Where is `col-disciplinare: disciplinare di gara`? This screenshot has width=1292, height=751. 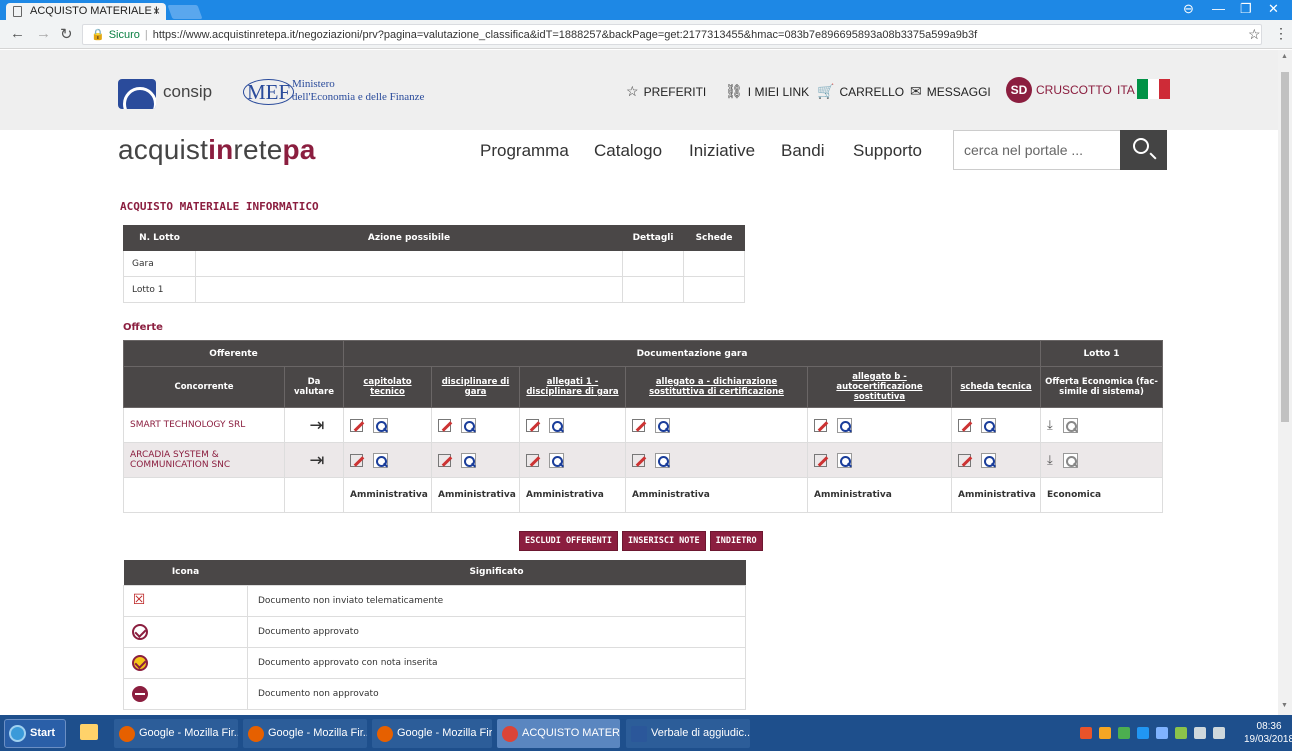
col-disciplinare: disciplinare di gara is located at coordinates (475, 387).